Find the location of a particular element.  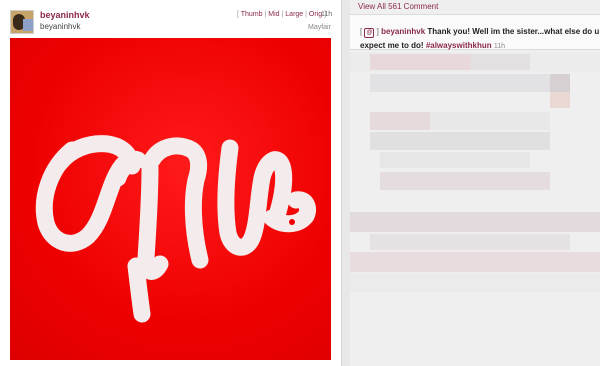

comment-hashtag-link: #alwayswithkhun is located at coordinates (459, 45).